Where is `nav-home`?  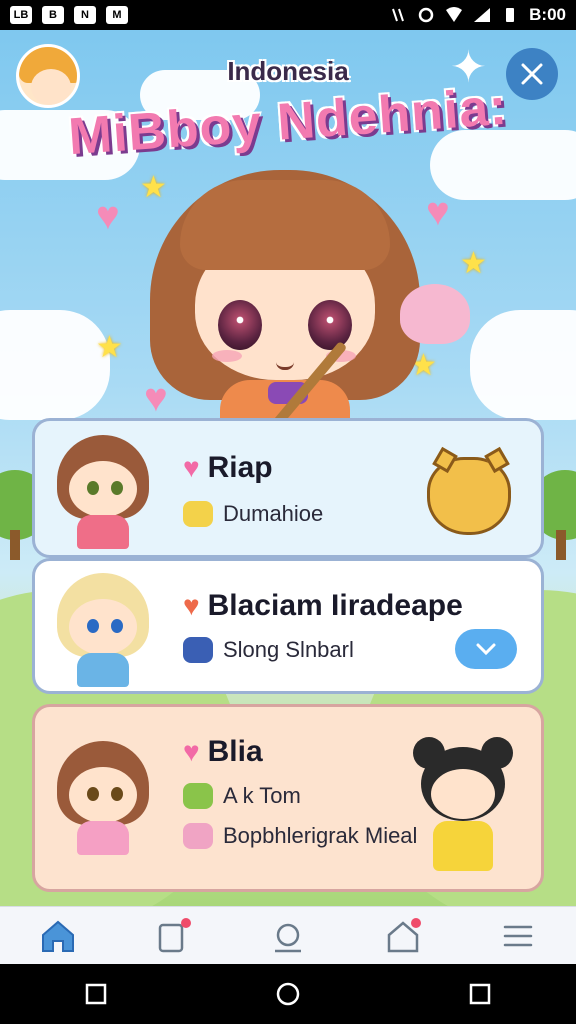
nav-home is located at coordinates (58, 936).